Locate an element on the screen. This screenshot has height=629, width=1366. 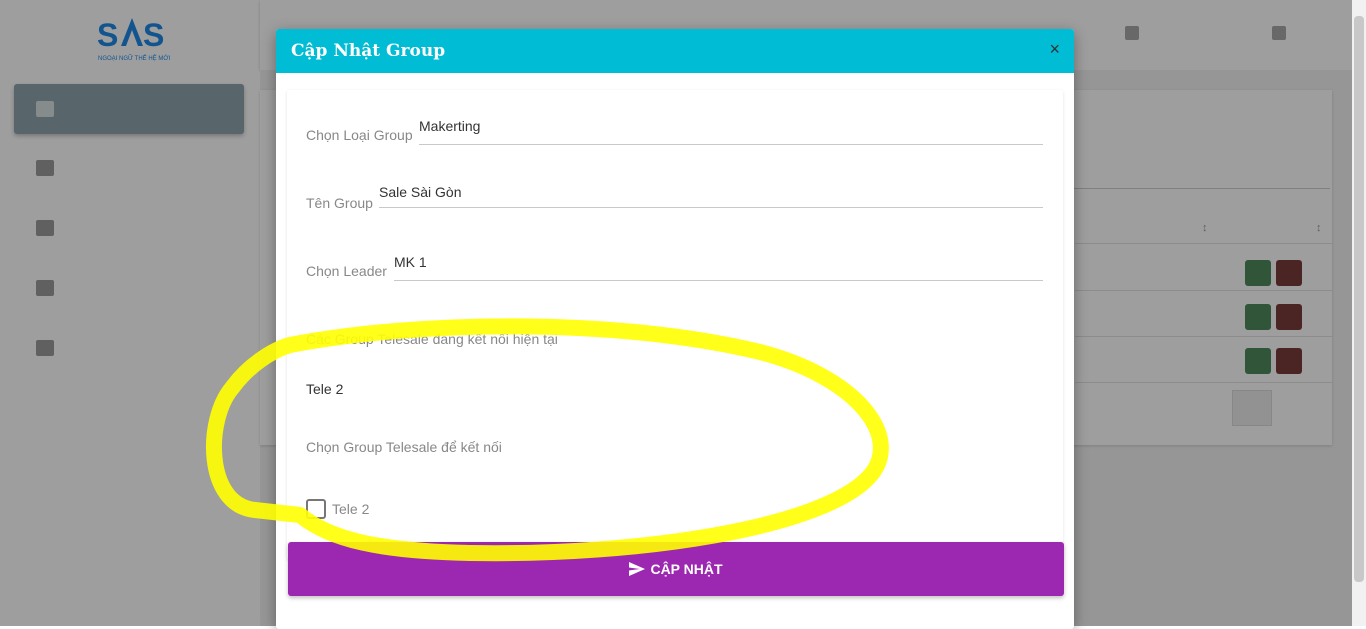
tele-2-checkbox is located at coordinates (316, 509).